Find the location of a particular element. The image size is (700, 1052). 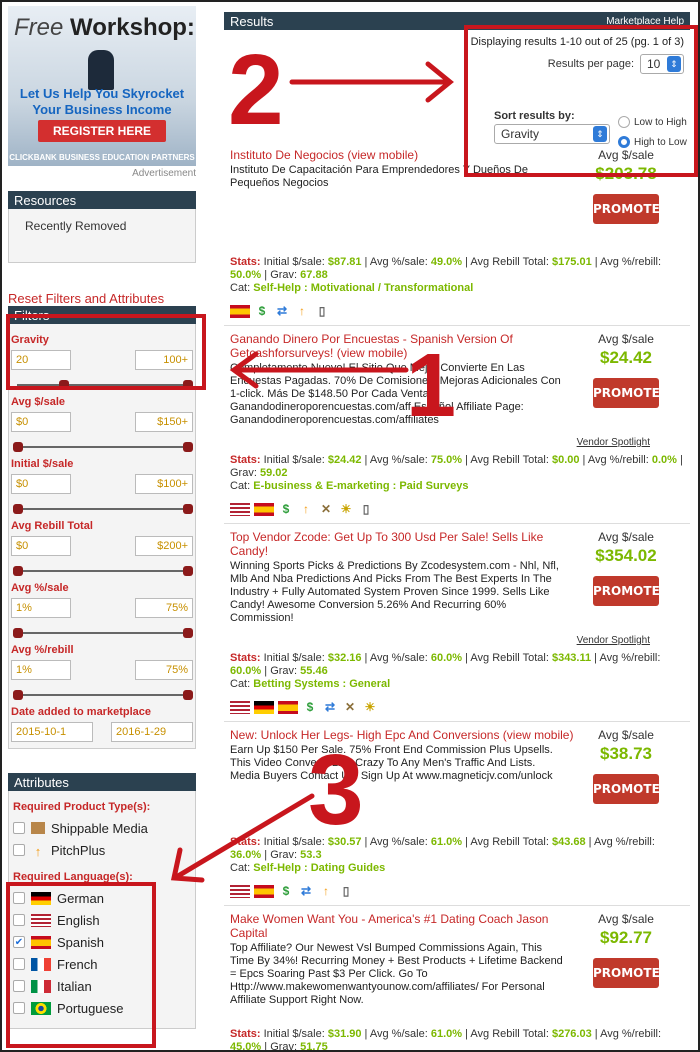

reset-filters-link: Reset Filters and Attributes is located at coordinates (102, 298).